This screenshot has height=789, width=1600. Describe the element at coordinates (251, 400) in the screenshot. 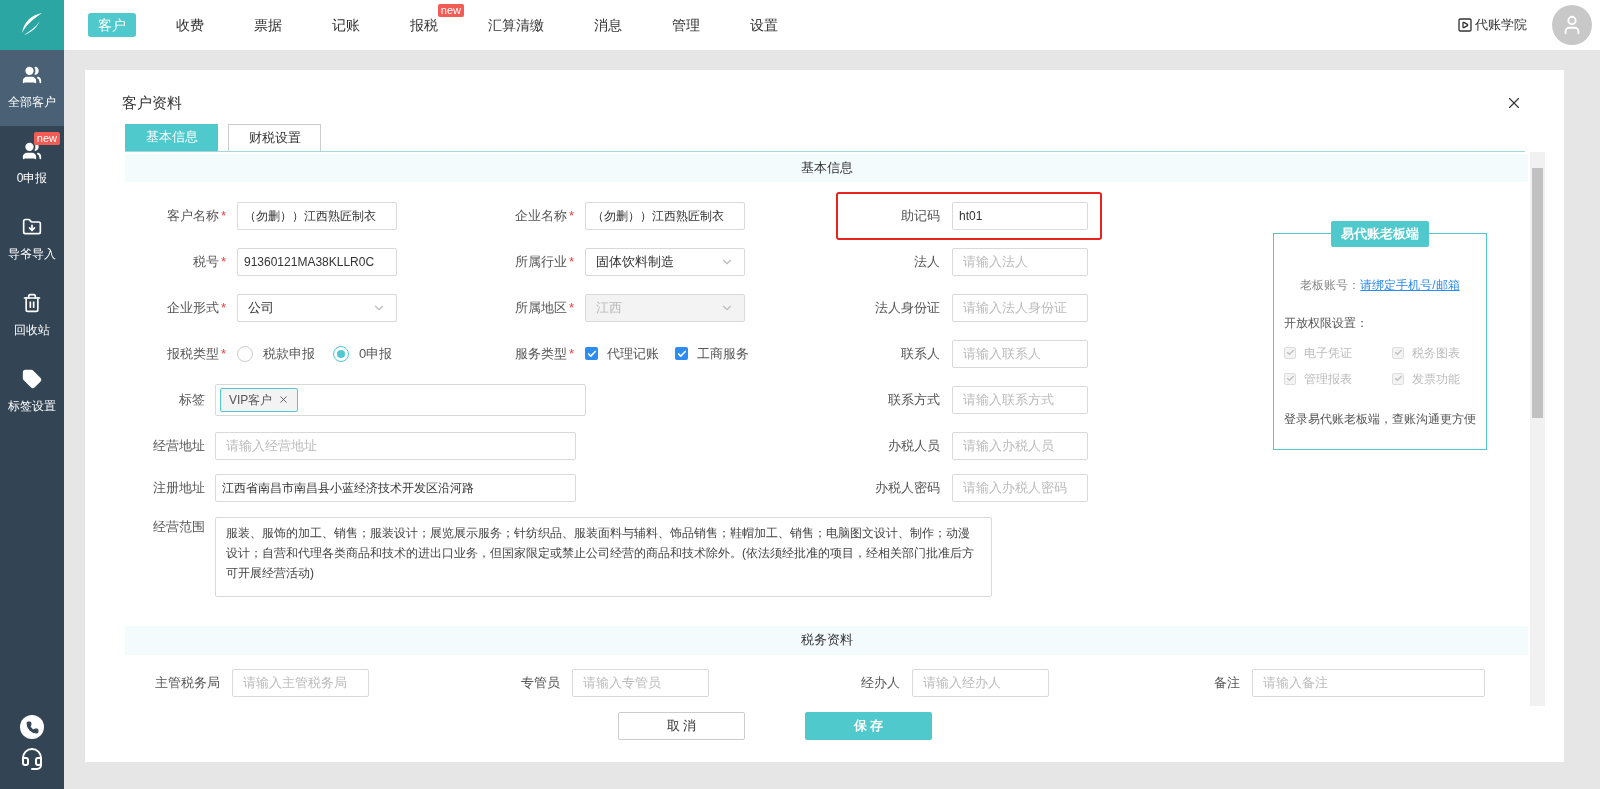

I see `tag-label: VIP客户` at that location.